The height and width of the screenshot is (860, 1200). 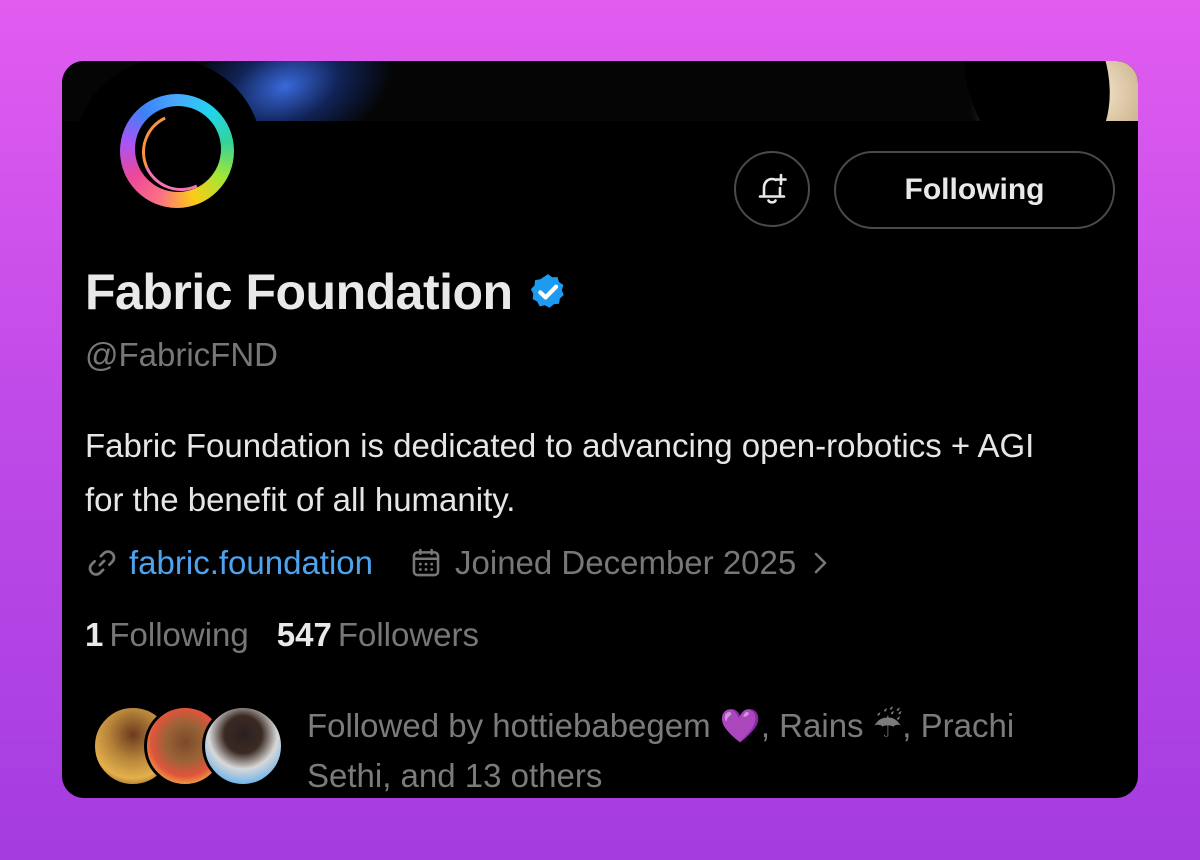 I want to click on followers-label: Followers, so click(x=408, y=634).